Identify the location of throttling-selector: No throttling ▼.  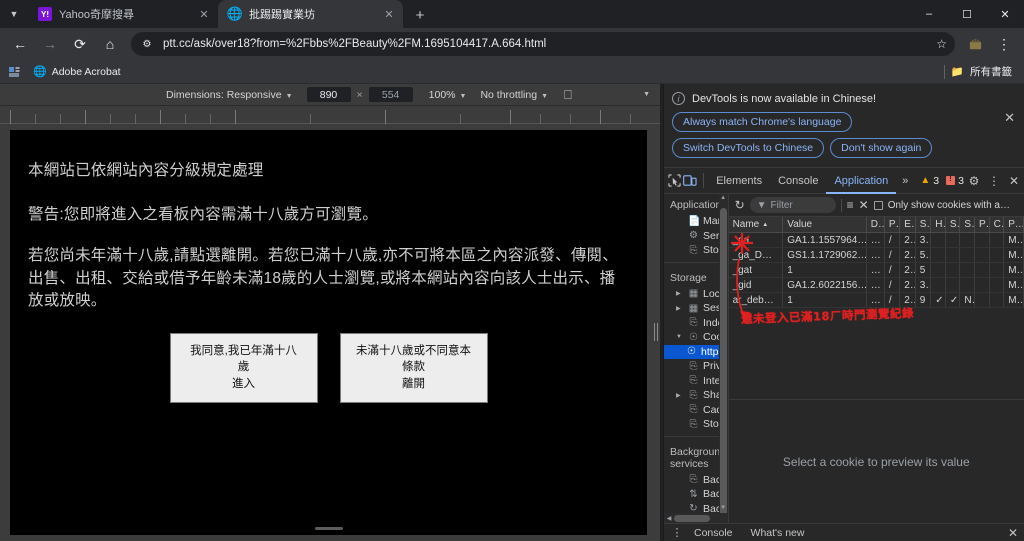
(514, 95).